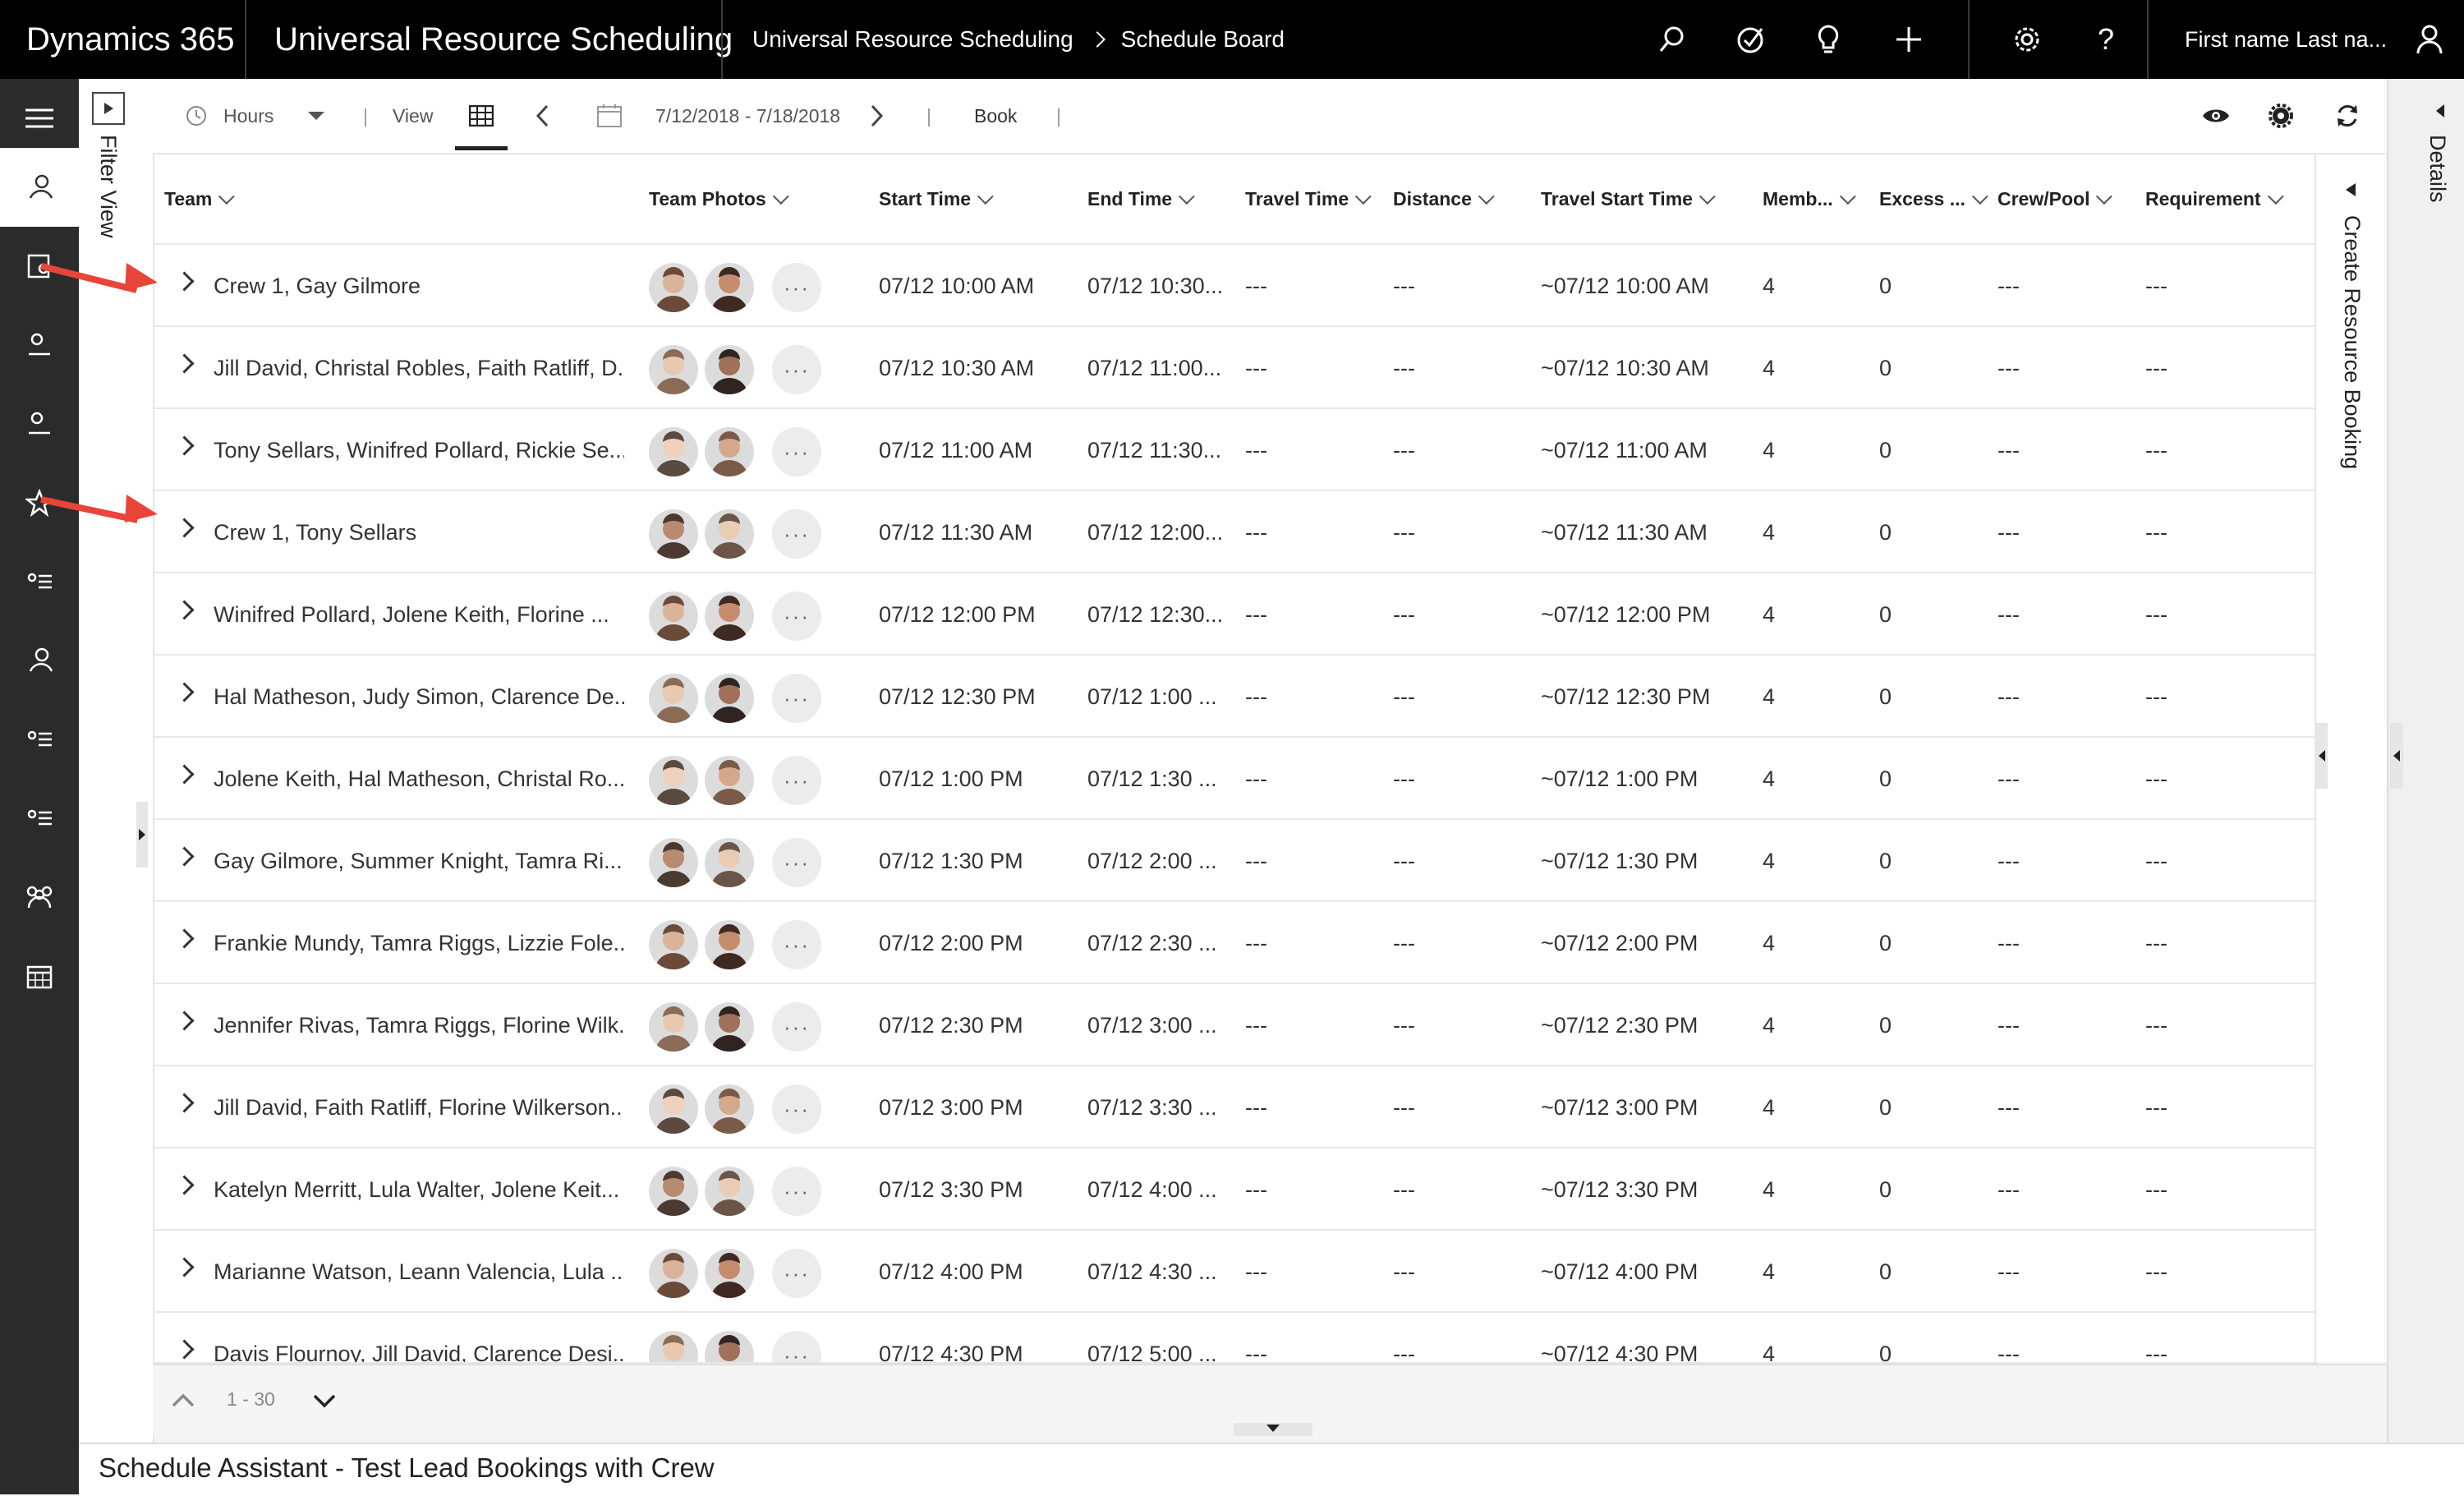  I want to click on expand-details-icon, so click(2440, 111).